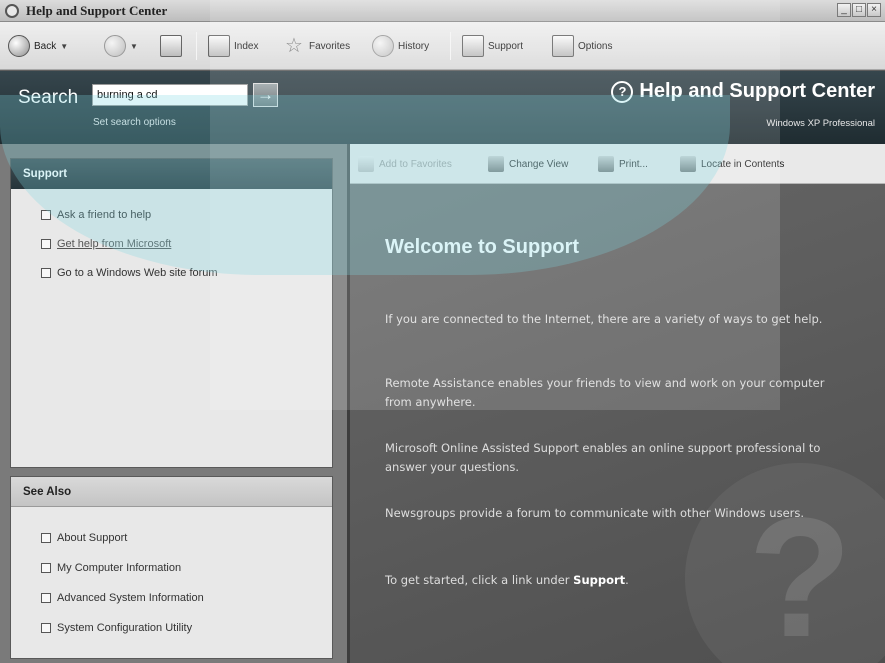 Image resolution: width=885 pixels, height=663 pixels. I want to click on minimize-button: _, so click(844, 10).